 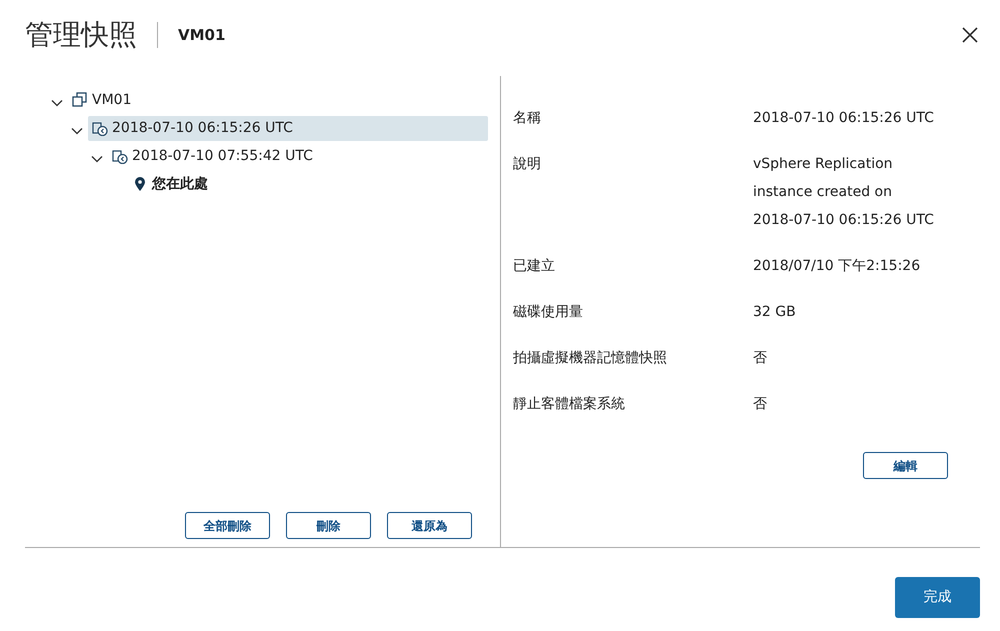 I want to click on vm-icon, so click(x=80, y=100).